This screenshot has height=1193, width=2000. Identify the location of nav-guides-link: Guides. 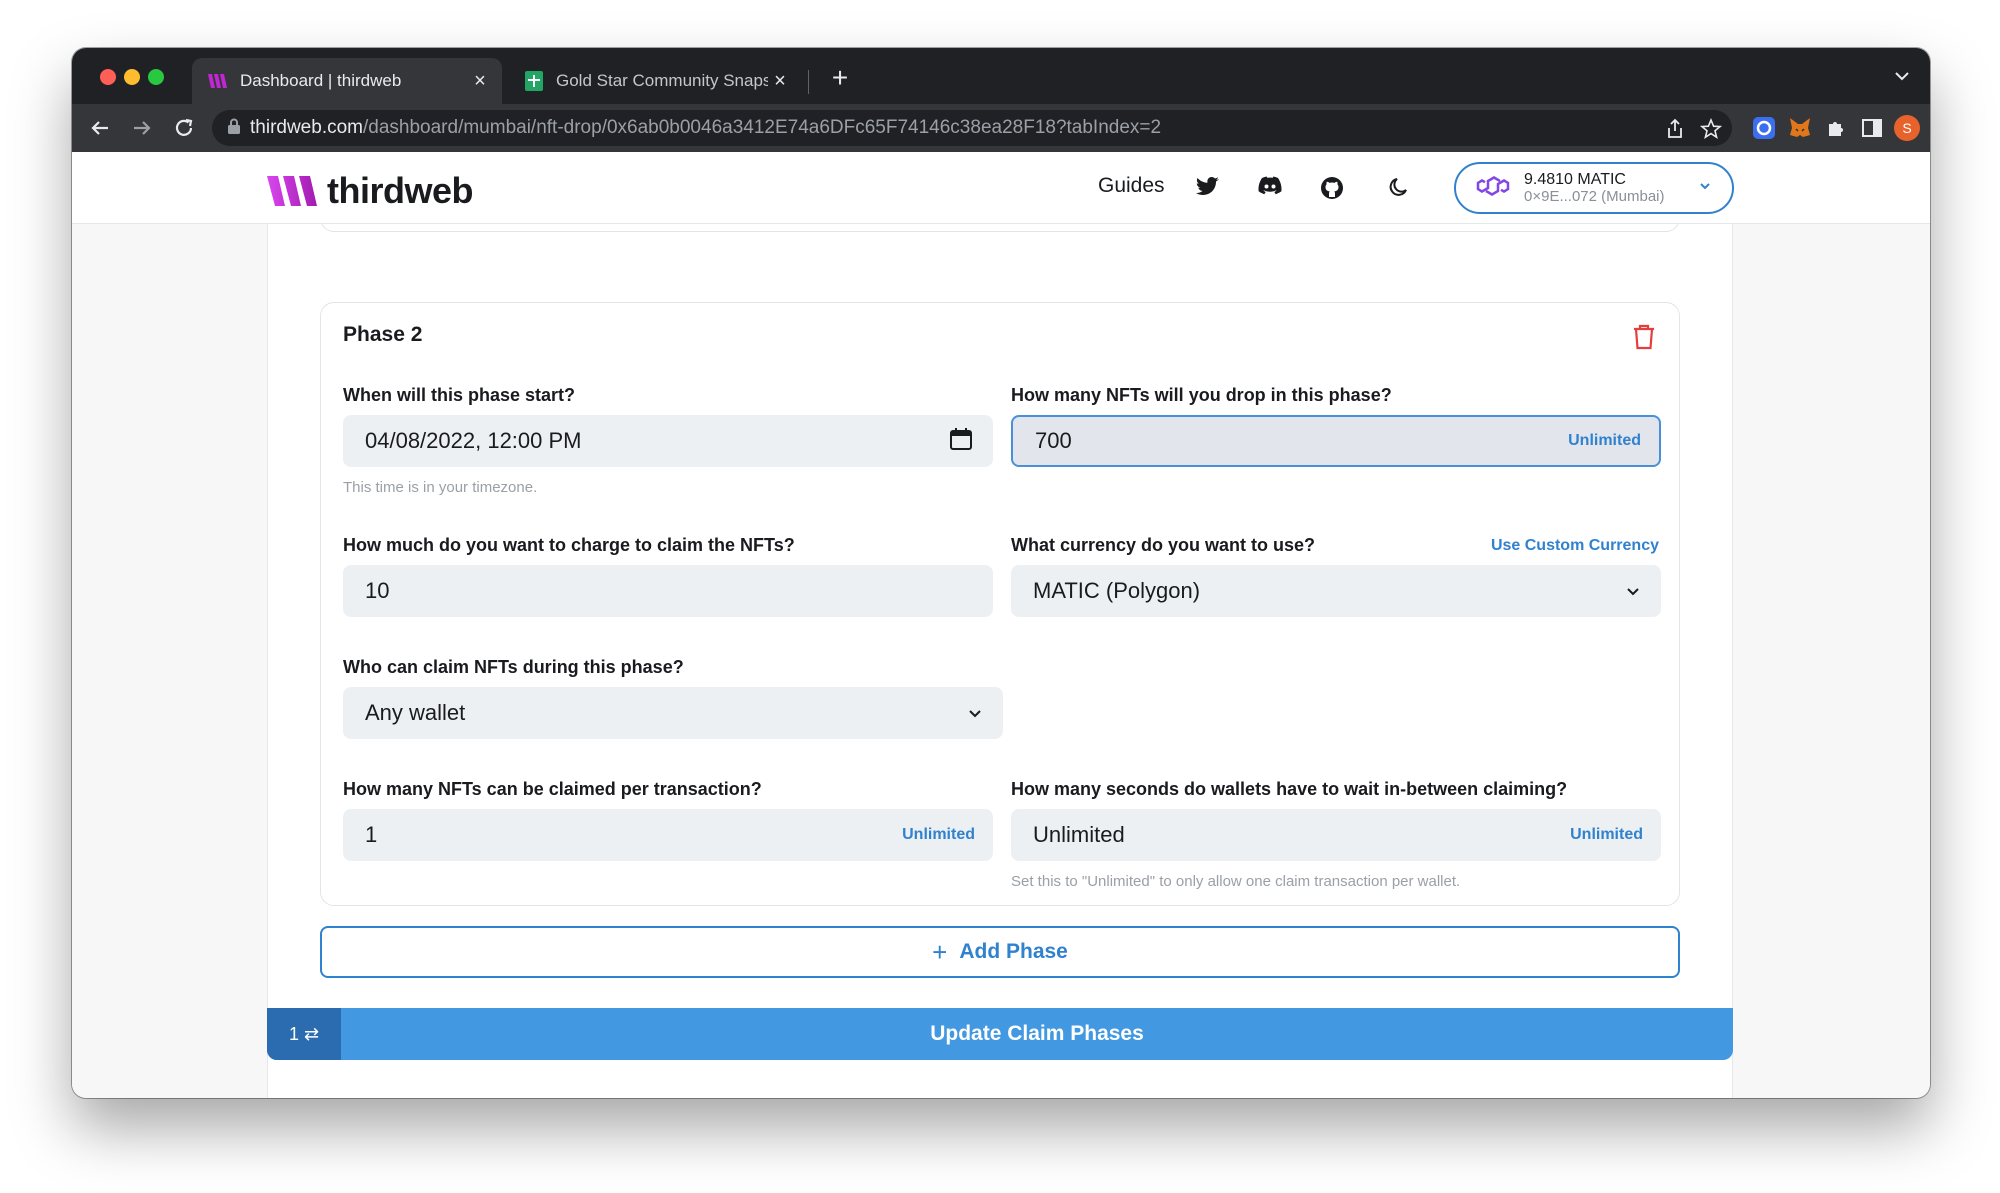
(1131, 186).